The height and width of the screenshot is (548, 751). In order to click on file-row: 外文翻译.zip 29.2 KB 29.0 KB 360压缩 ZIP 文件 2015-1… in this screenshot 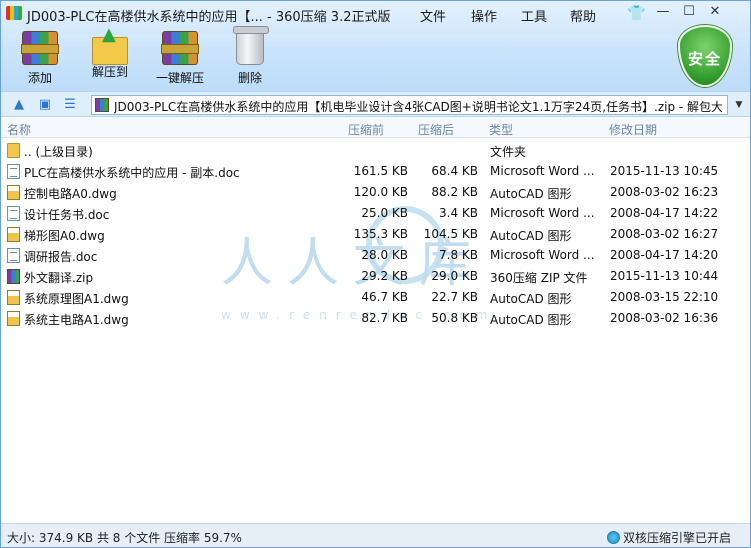, I will do `click(375, 276)`.